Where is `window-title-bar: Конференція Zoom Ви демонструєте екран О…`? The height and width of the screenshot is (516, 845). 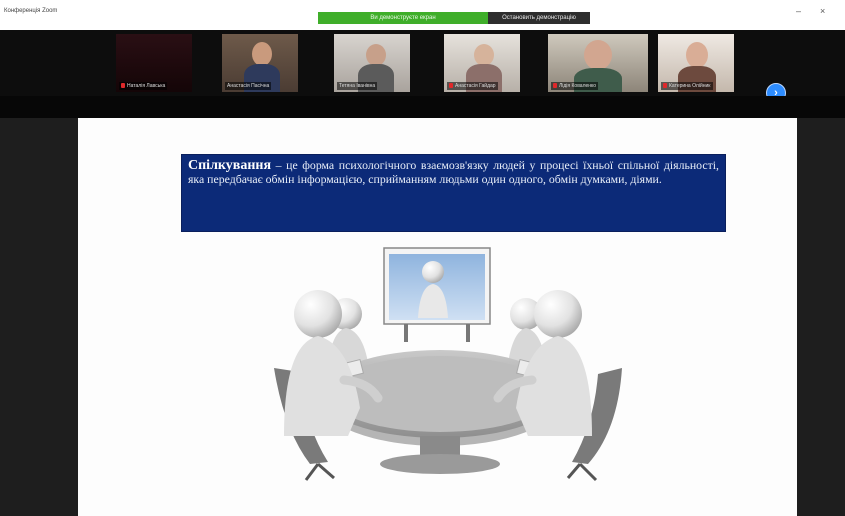
window-title-bar: Конференція Zoom Ви демонструєте екран О… is located at coordinates (422, 15).